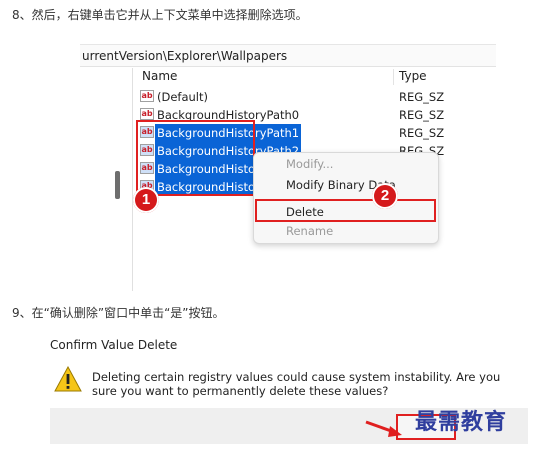 The width and height of the screenshot is (534, 452). Describe the element at coordinates (309, 231) in the screenshot. I see `menu-item-rename: Rename` at that location.